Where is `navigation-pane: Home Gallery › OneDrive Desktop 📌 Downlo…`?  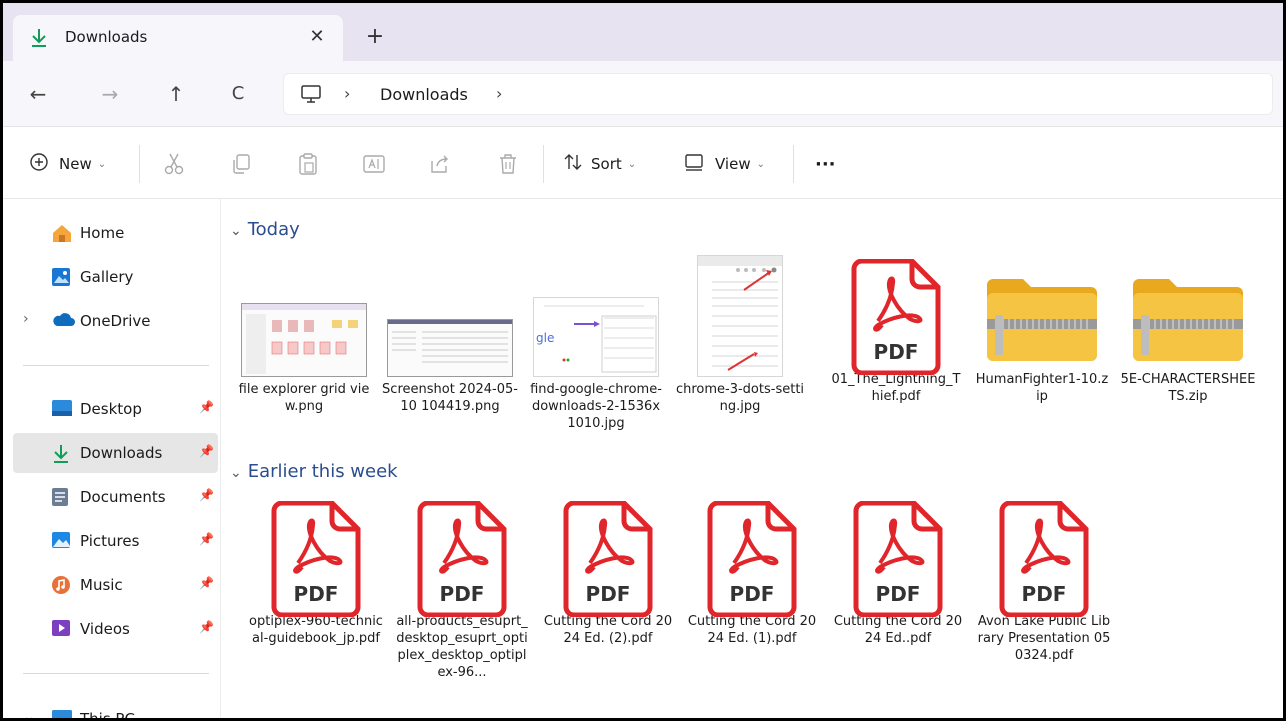 navigation-pane: Home Gallery › OneDrive Desktop 📌 Downlo… is located at coordinates (112, 458).